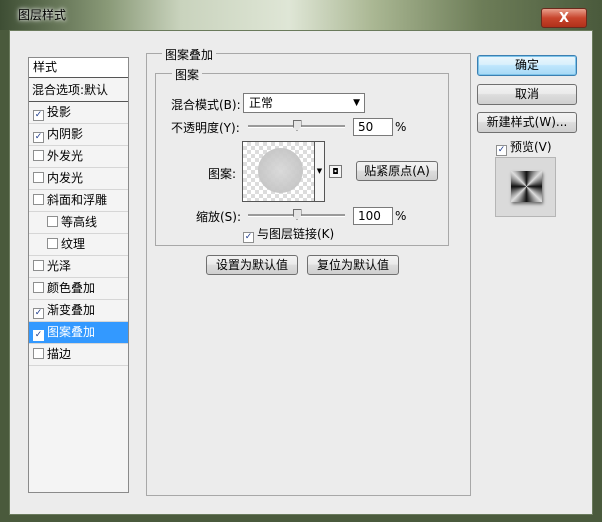 The image size is (602, 522). Describe the element at coordinates (78, 91) in the screenshot. I see `blend-options-item: 混合选项:默认` at that location.